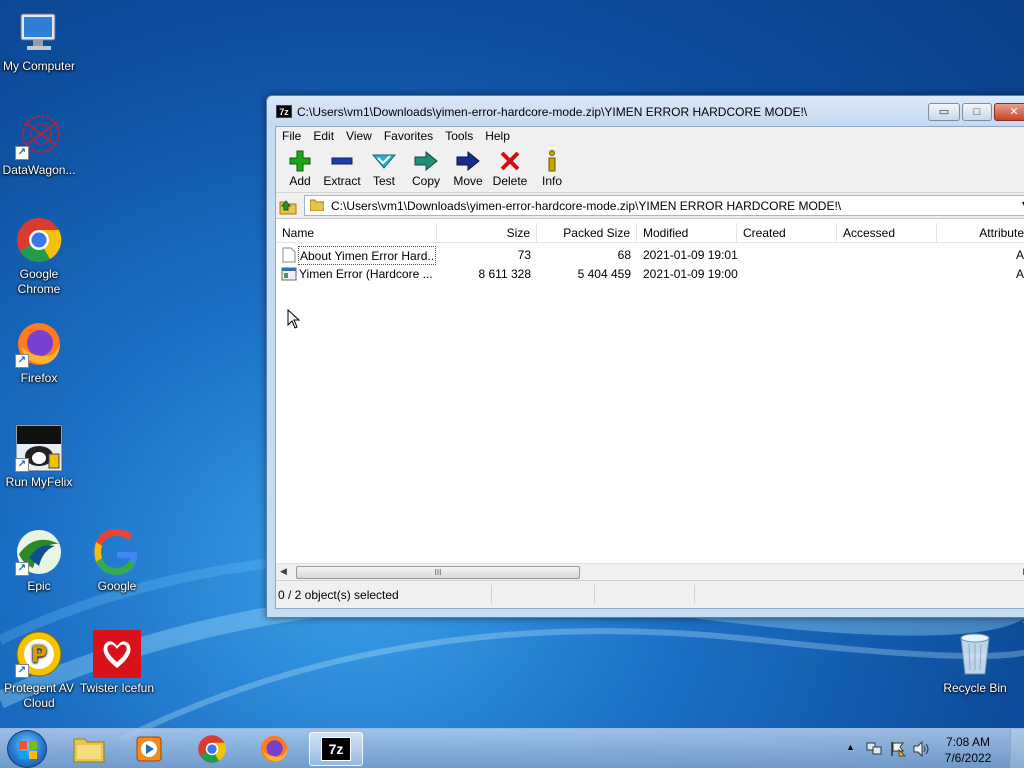 This screenshot has width=1024, height=768. I want to click on desktop-icon-recycle-bin: Recycle Bin, so click(975, 663).